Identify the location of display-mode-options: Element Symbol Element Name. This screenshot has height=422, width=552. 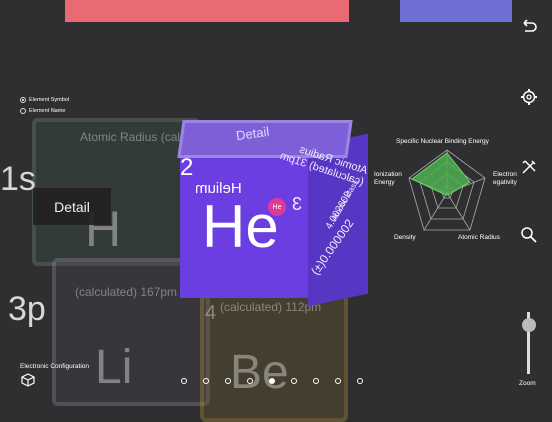
(44, 105).